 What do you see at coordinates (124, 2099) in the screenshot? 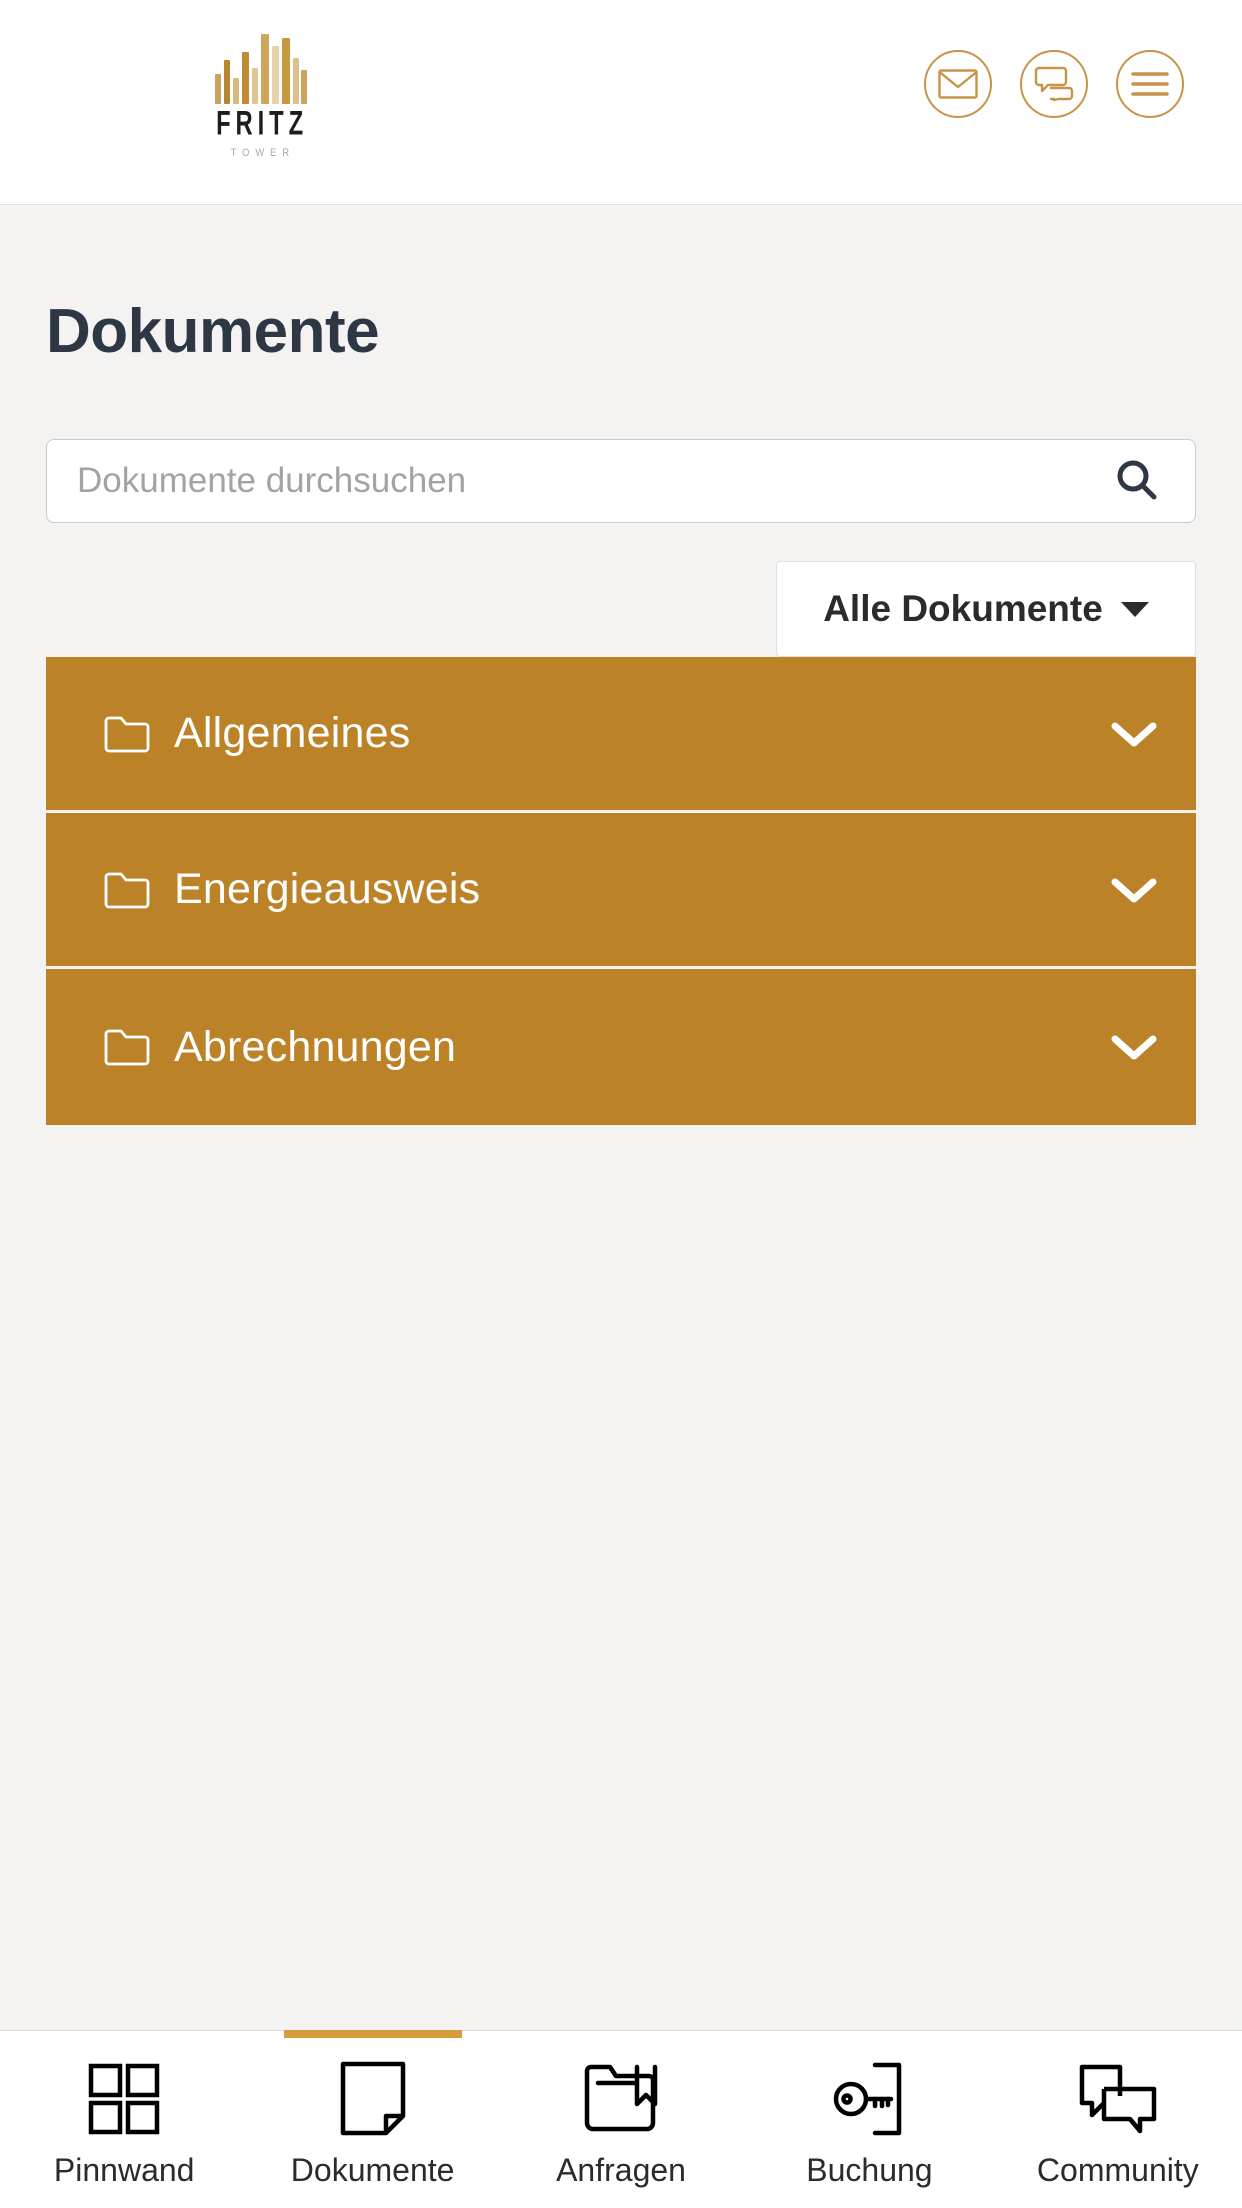
I see `grid-squares-icon` at bounding box center [124, 2099].